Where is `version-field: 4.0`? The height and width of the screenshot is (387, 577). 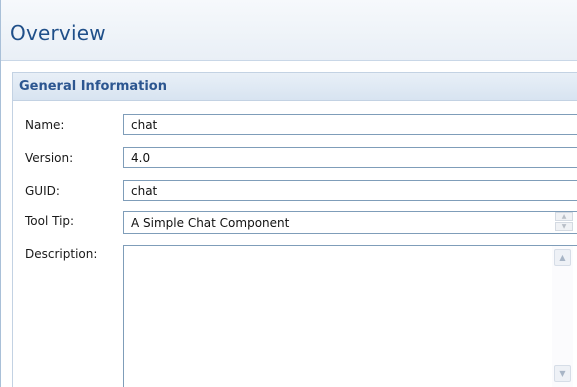
version-field: 4.0 is located at coordinates (350, 157).